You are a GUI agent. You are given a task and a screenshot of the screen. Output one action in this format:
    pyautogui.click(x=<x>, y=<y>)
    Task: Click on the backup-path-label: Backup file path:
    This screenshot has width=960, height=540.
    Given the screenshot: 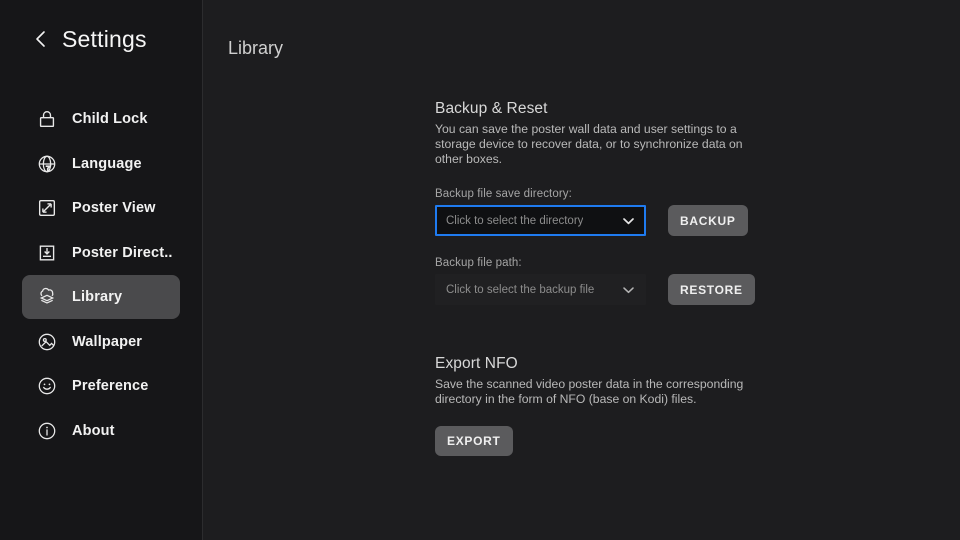 What is the action you would take?
    pyautogui.click(x=478, y=263)
    